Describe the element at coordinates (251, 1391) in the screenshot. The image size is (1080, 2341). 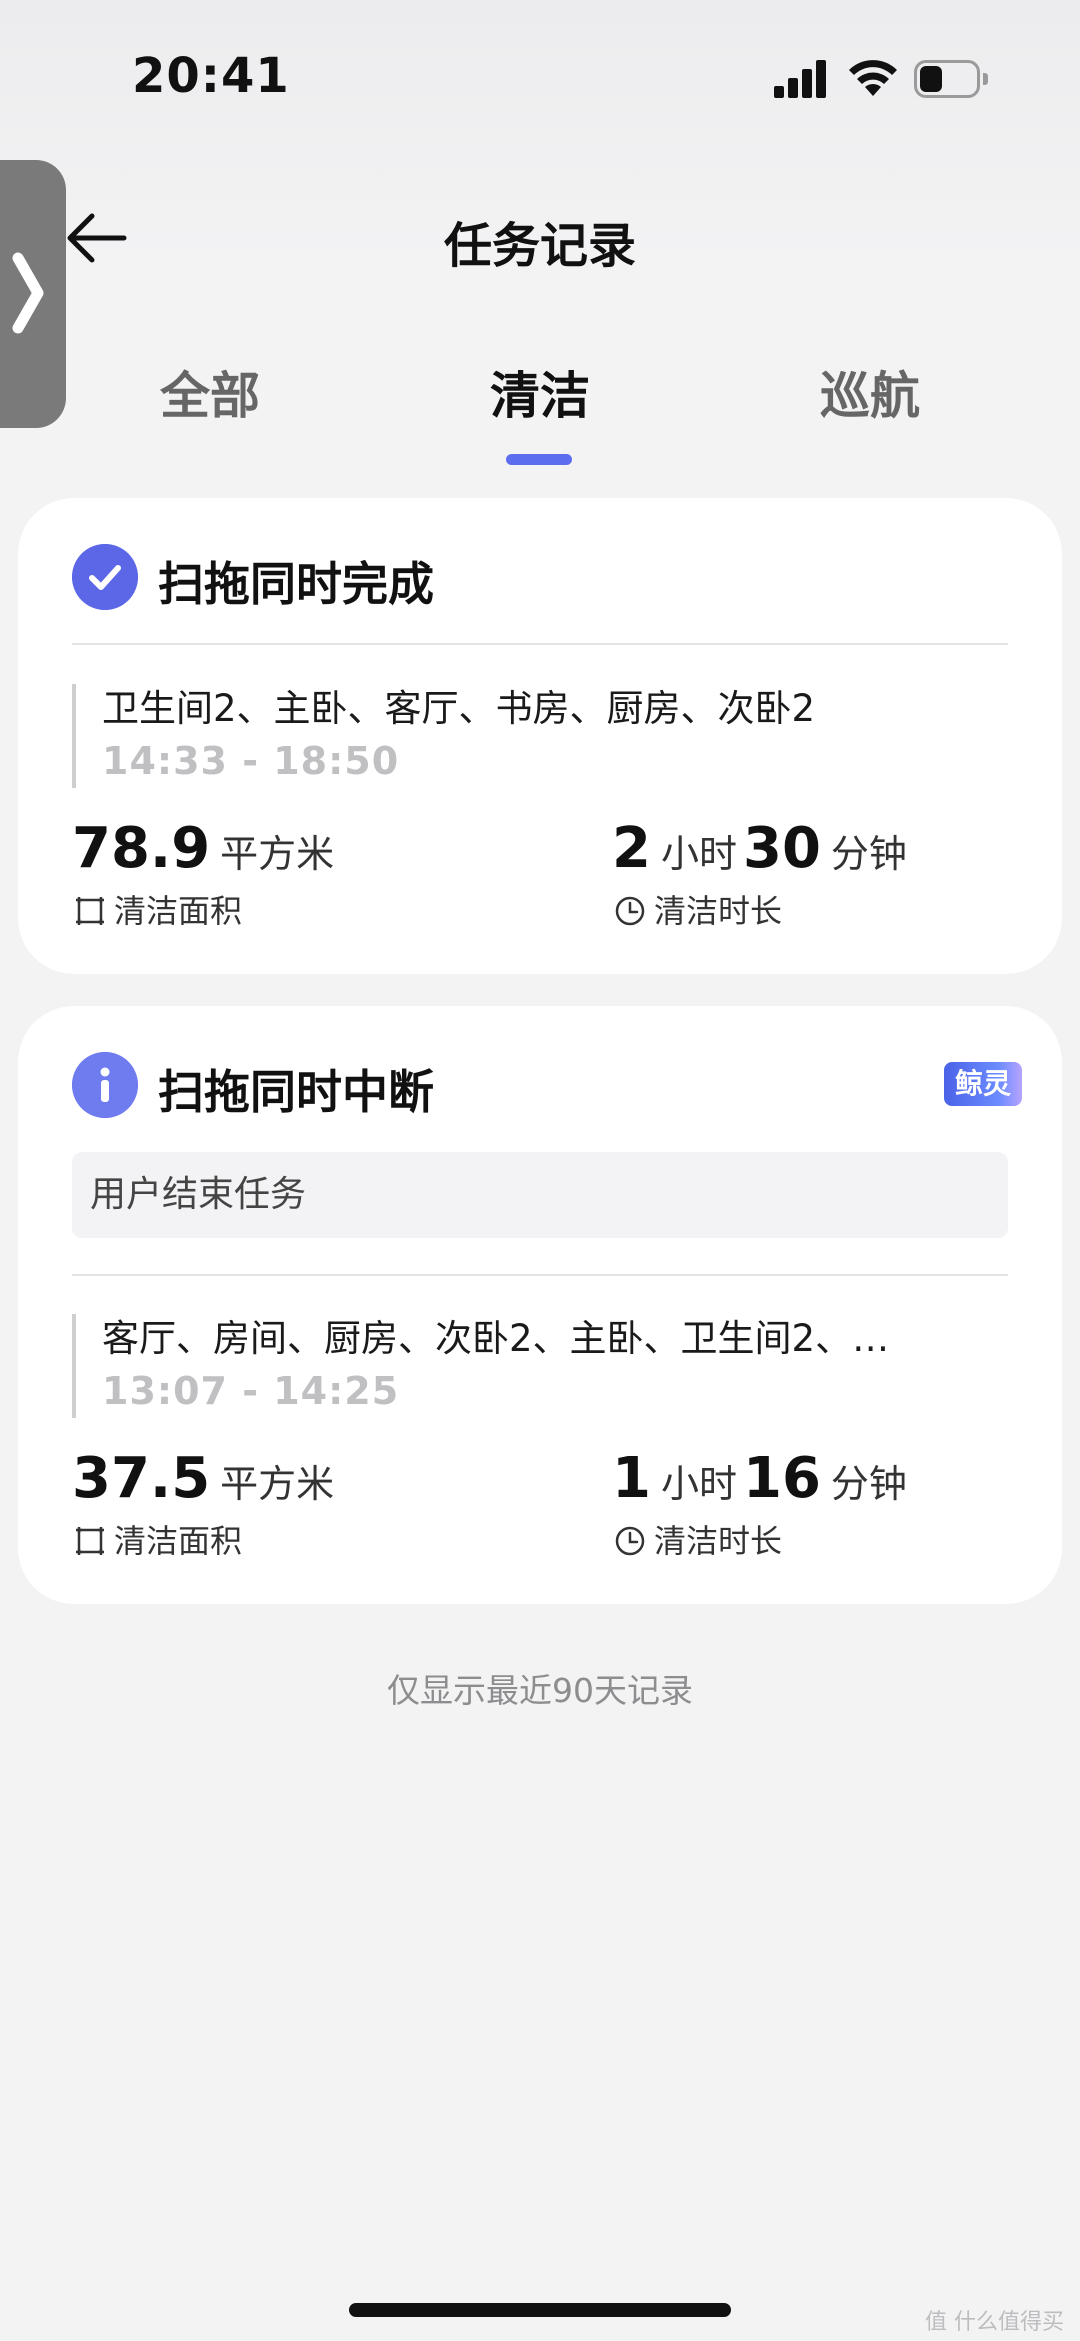
I see `time-range: 13:07 - 14:25` at that location.